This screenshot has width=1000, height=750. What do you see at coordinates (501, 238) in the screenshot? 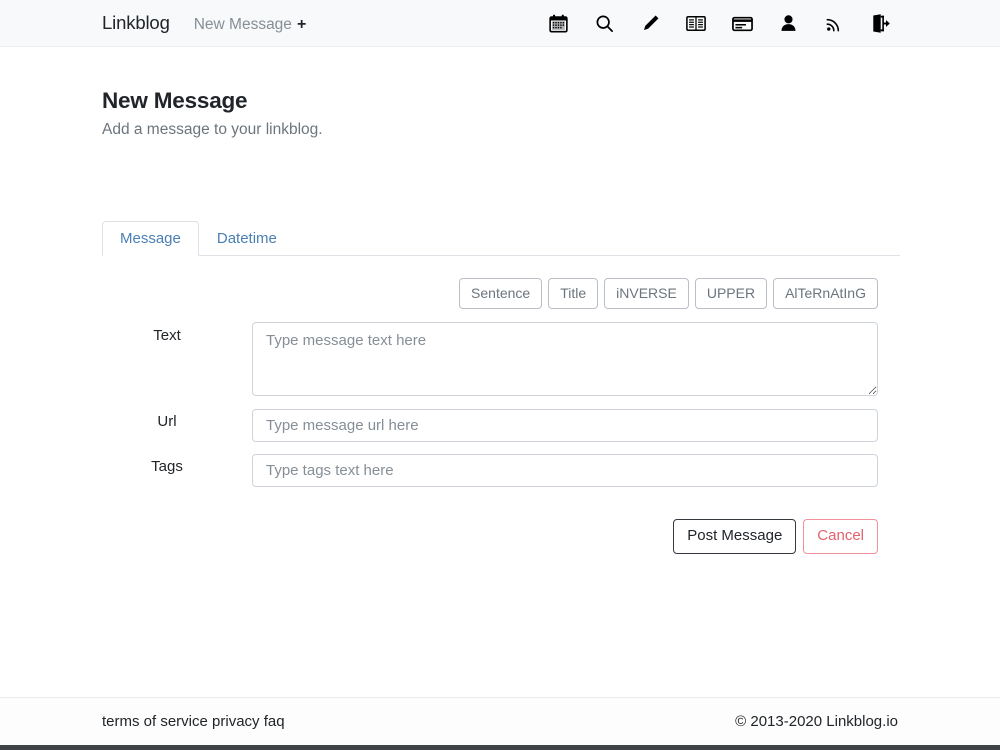
I see `form-tabs: Message Datetime` at bounding box center [501, 238].